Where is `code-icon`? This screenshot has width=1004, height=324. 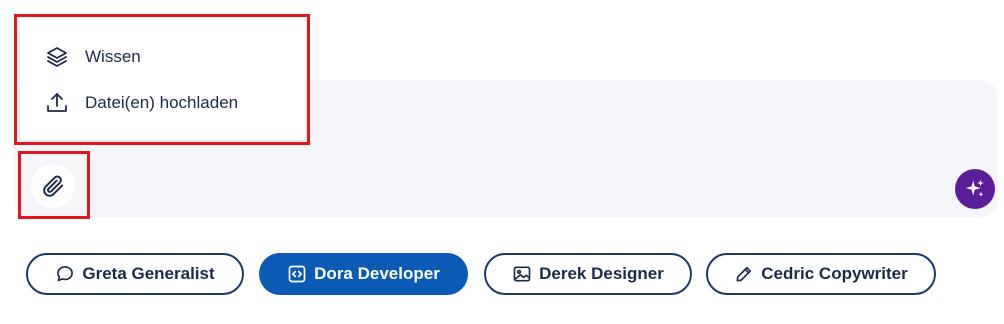
code-icon is located at coordinates (297, 274).